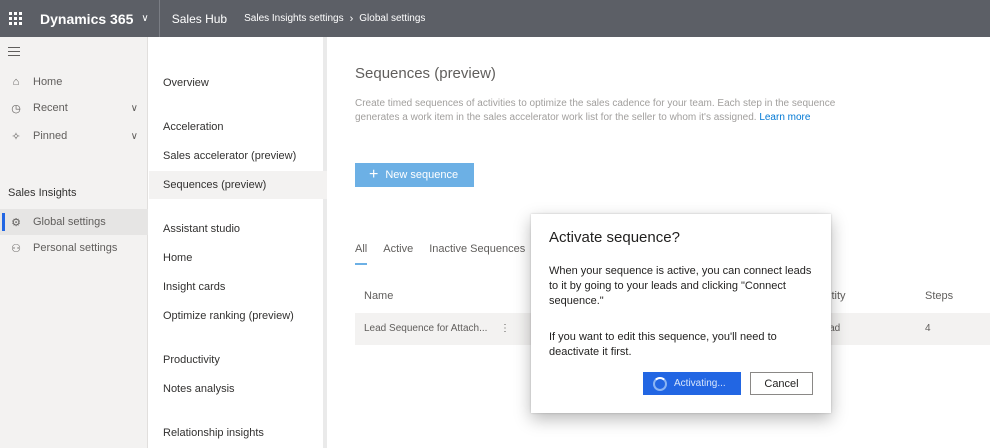 The height and width of the screenshot is (448, 990). I want to click on column-header-name: Name, so click(378, 296).